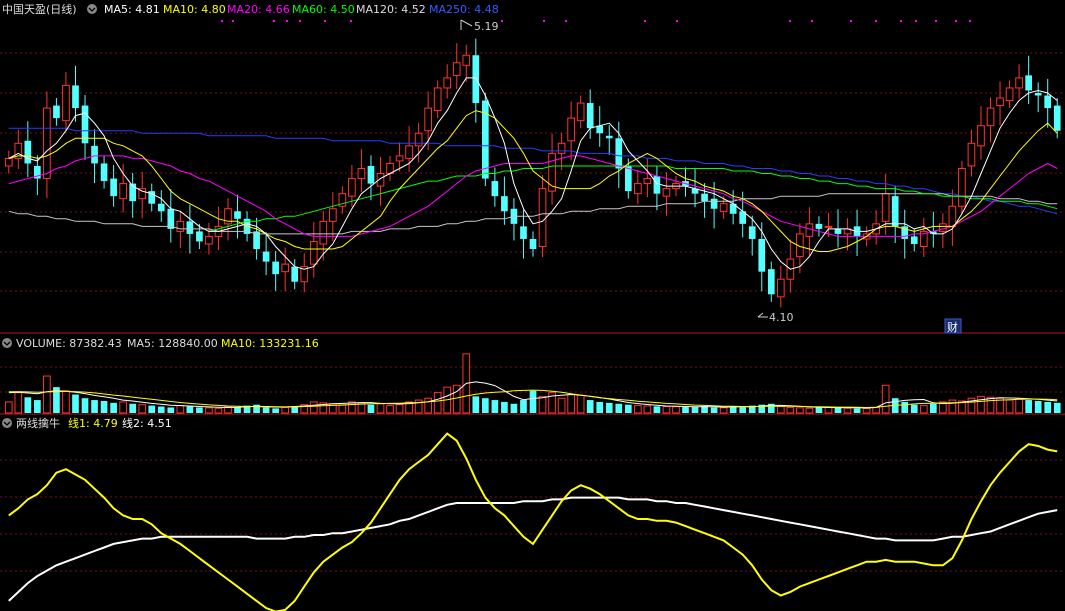 The width and height of the screenshot is (1065, 611). I want to click on indicator-line1-legend: 线1: 4.79, so click(93, 423).